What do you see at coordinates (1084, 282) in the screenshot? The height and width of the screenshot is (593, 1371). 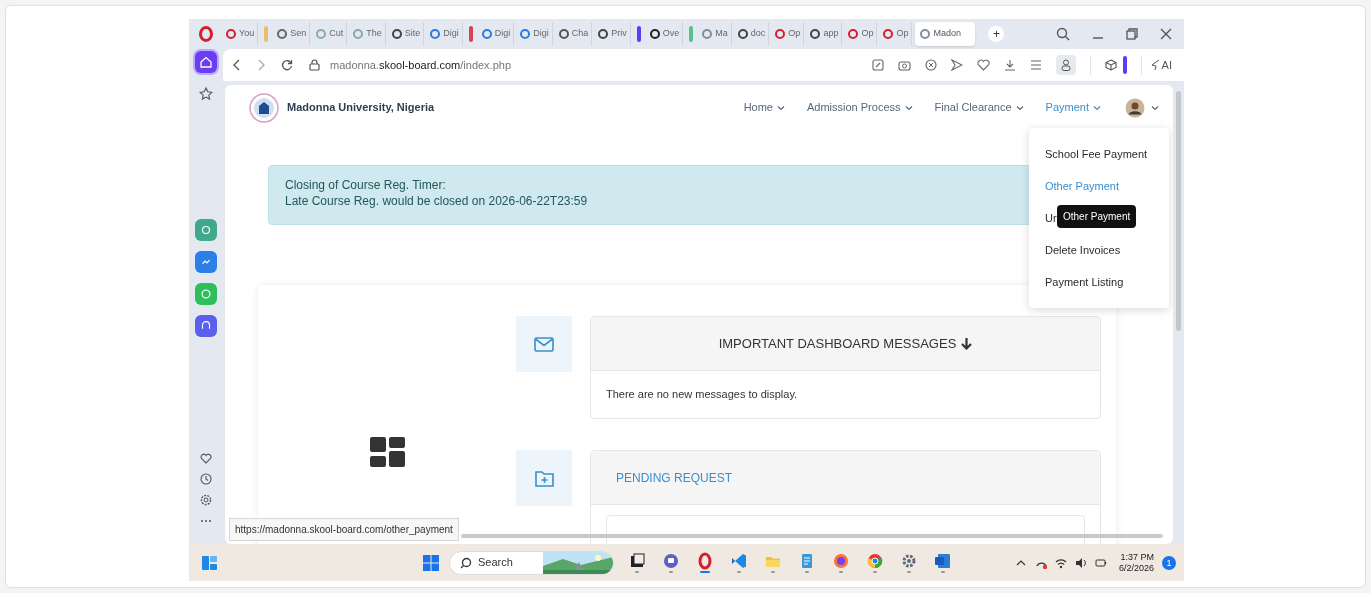 I see `dropdown-item: Payment Listing` at bounding box center [1084, 282].